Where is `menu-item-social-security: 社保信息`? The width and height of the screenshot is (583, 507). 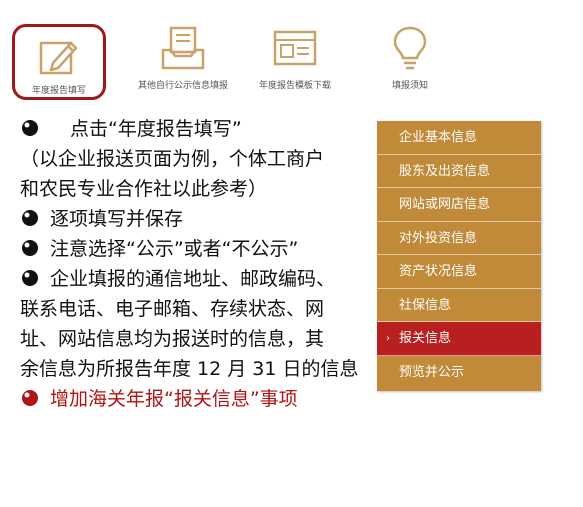 menu-item-social-security: 社保信息 is located at coordinates (459, 305).